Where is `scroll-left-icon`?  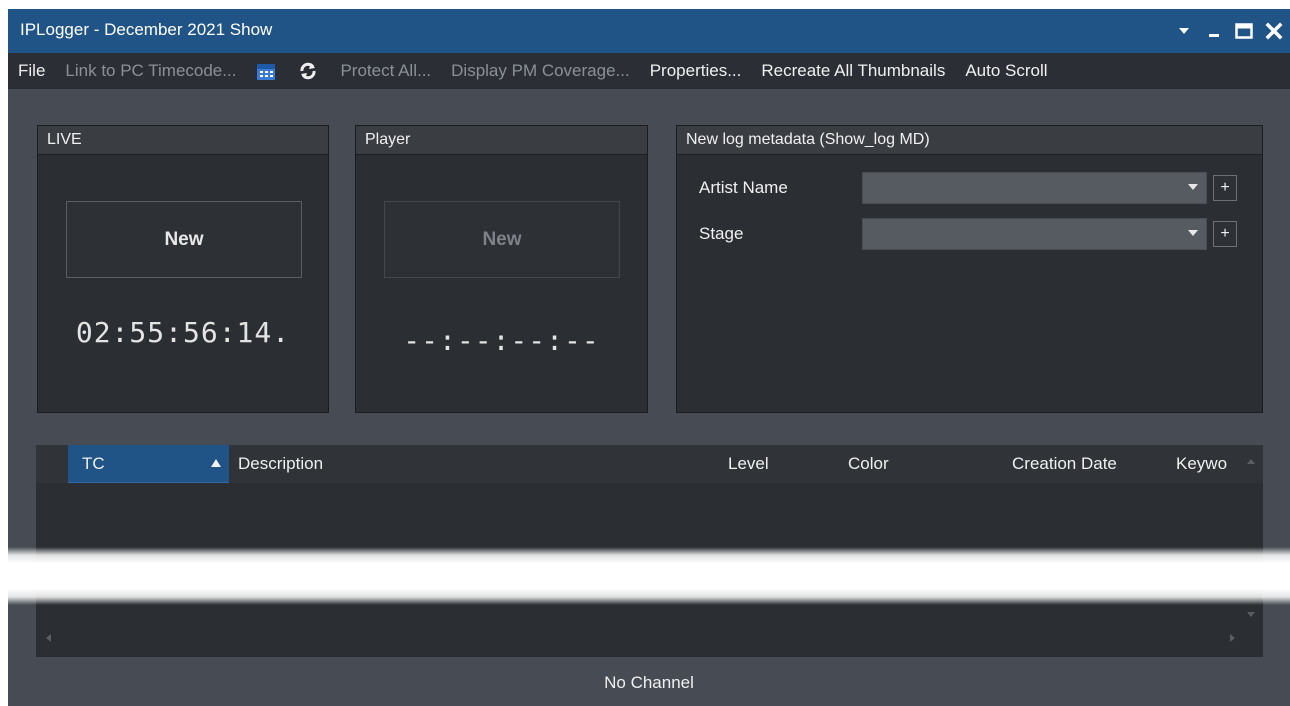
scroll-left-icon is located at coordinates (48, 638).